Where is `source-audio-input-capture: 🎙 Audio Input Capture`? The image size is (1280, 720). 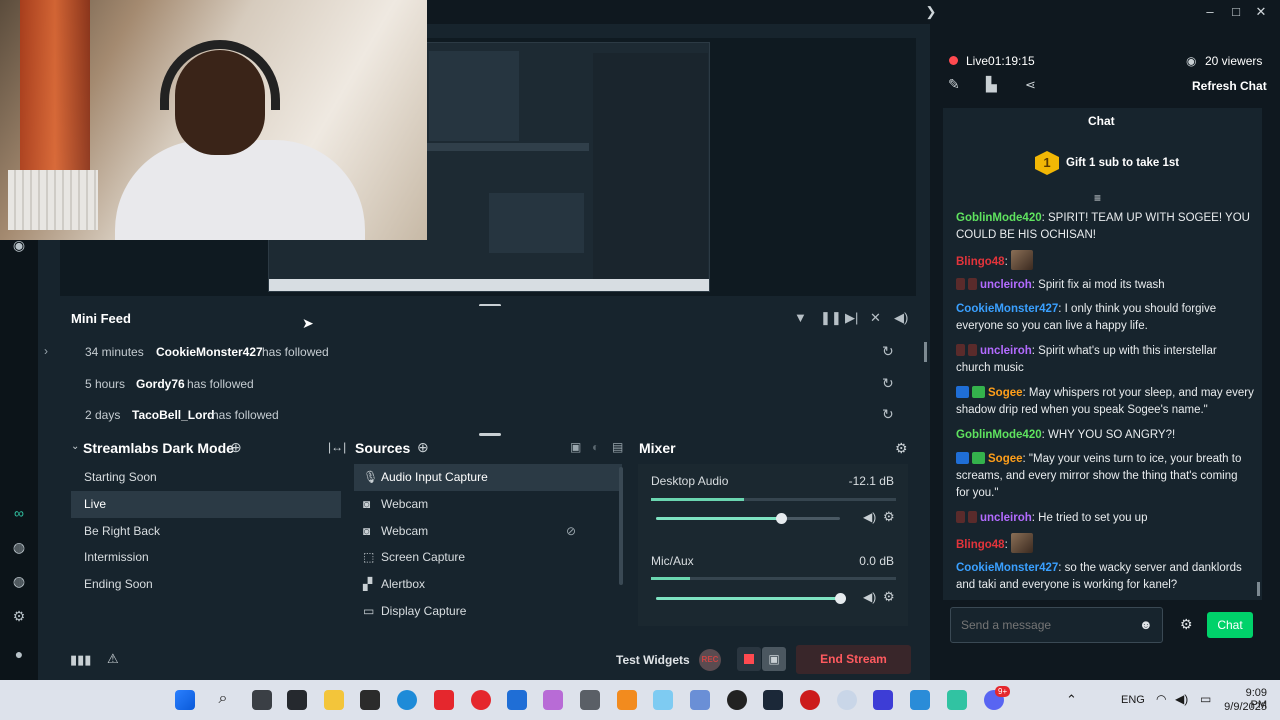
source-audio-input-capture: 🎙 Audio Input Capture is located at coordinates (488, 477).